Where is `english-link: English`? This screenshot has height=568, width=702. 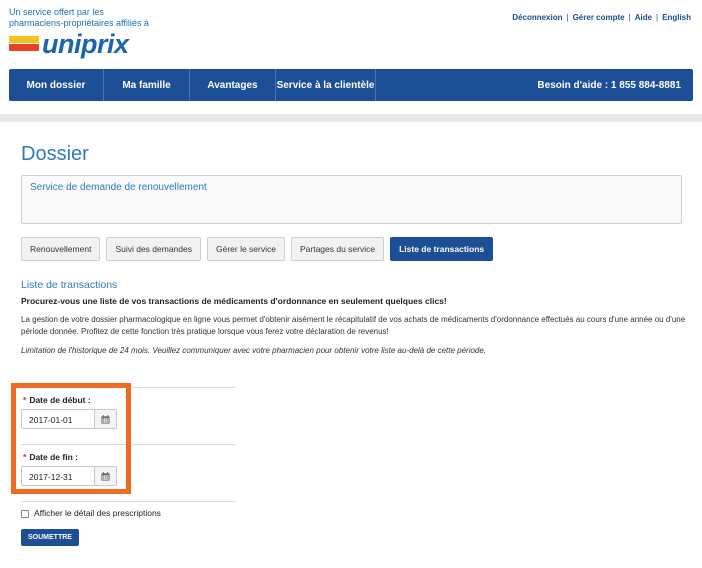
english-link: English is located at coordinates (676, 17).